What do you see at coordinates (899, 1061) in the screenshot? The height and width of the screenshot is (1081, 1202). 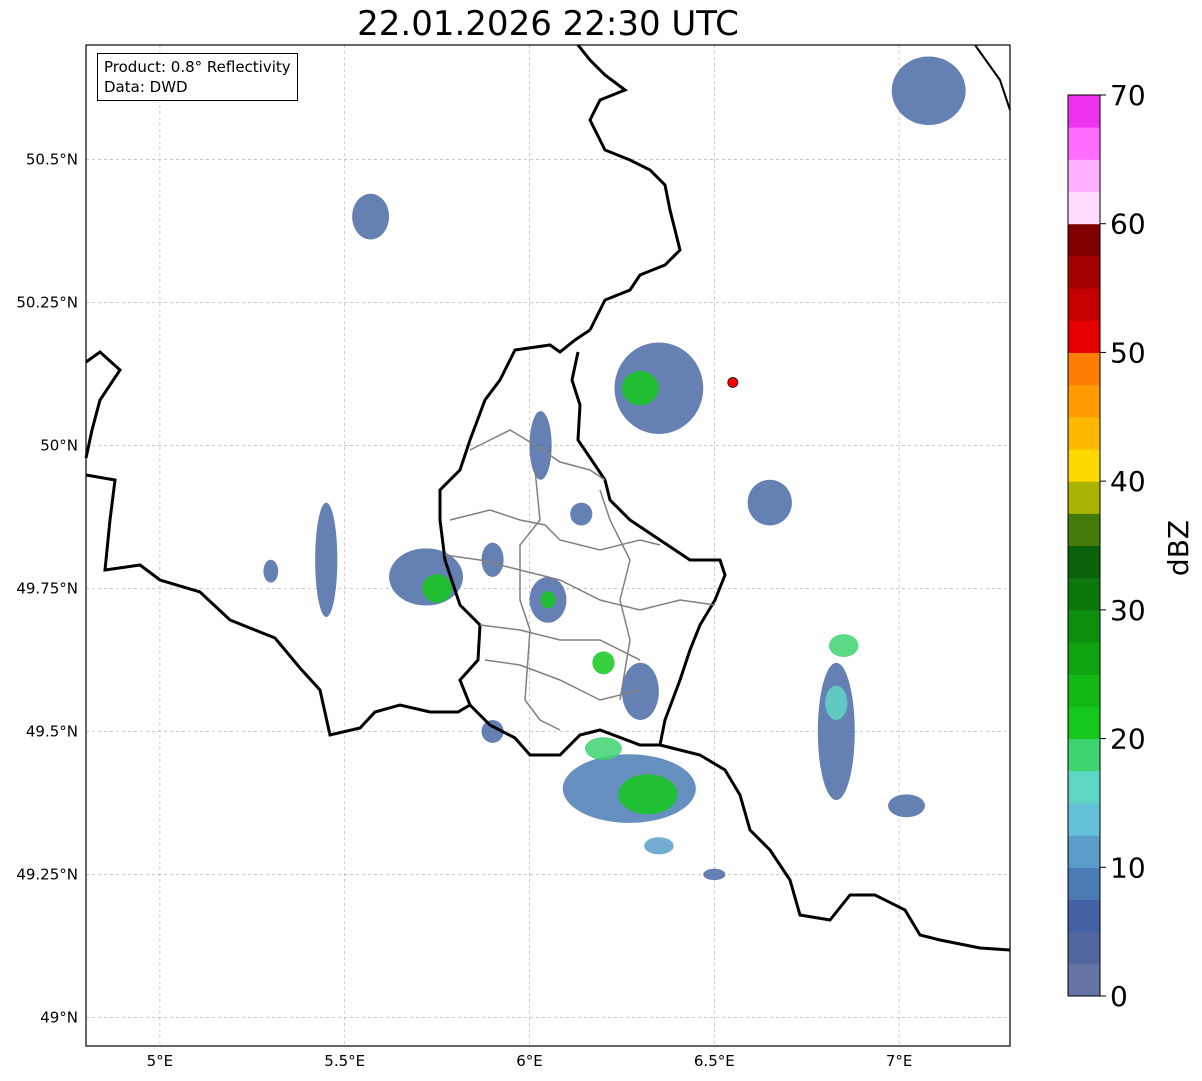 I see `lon-tick-label: 7°E` at bounding box center [899, 1061].